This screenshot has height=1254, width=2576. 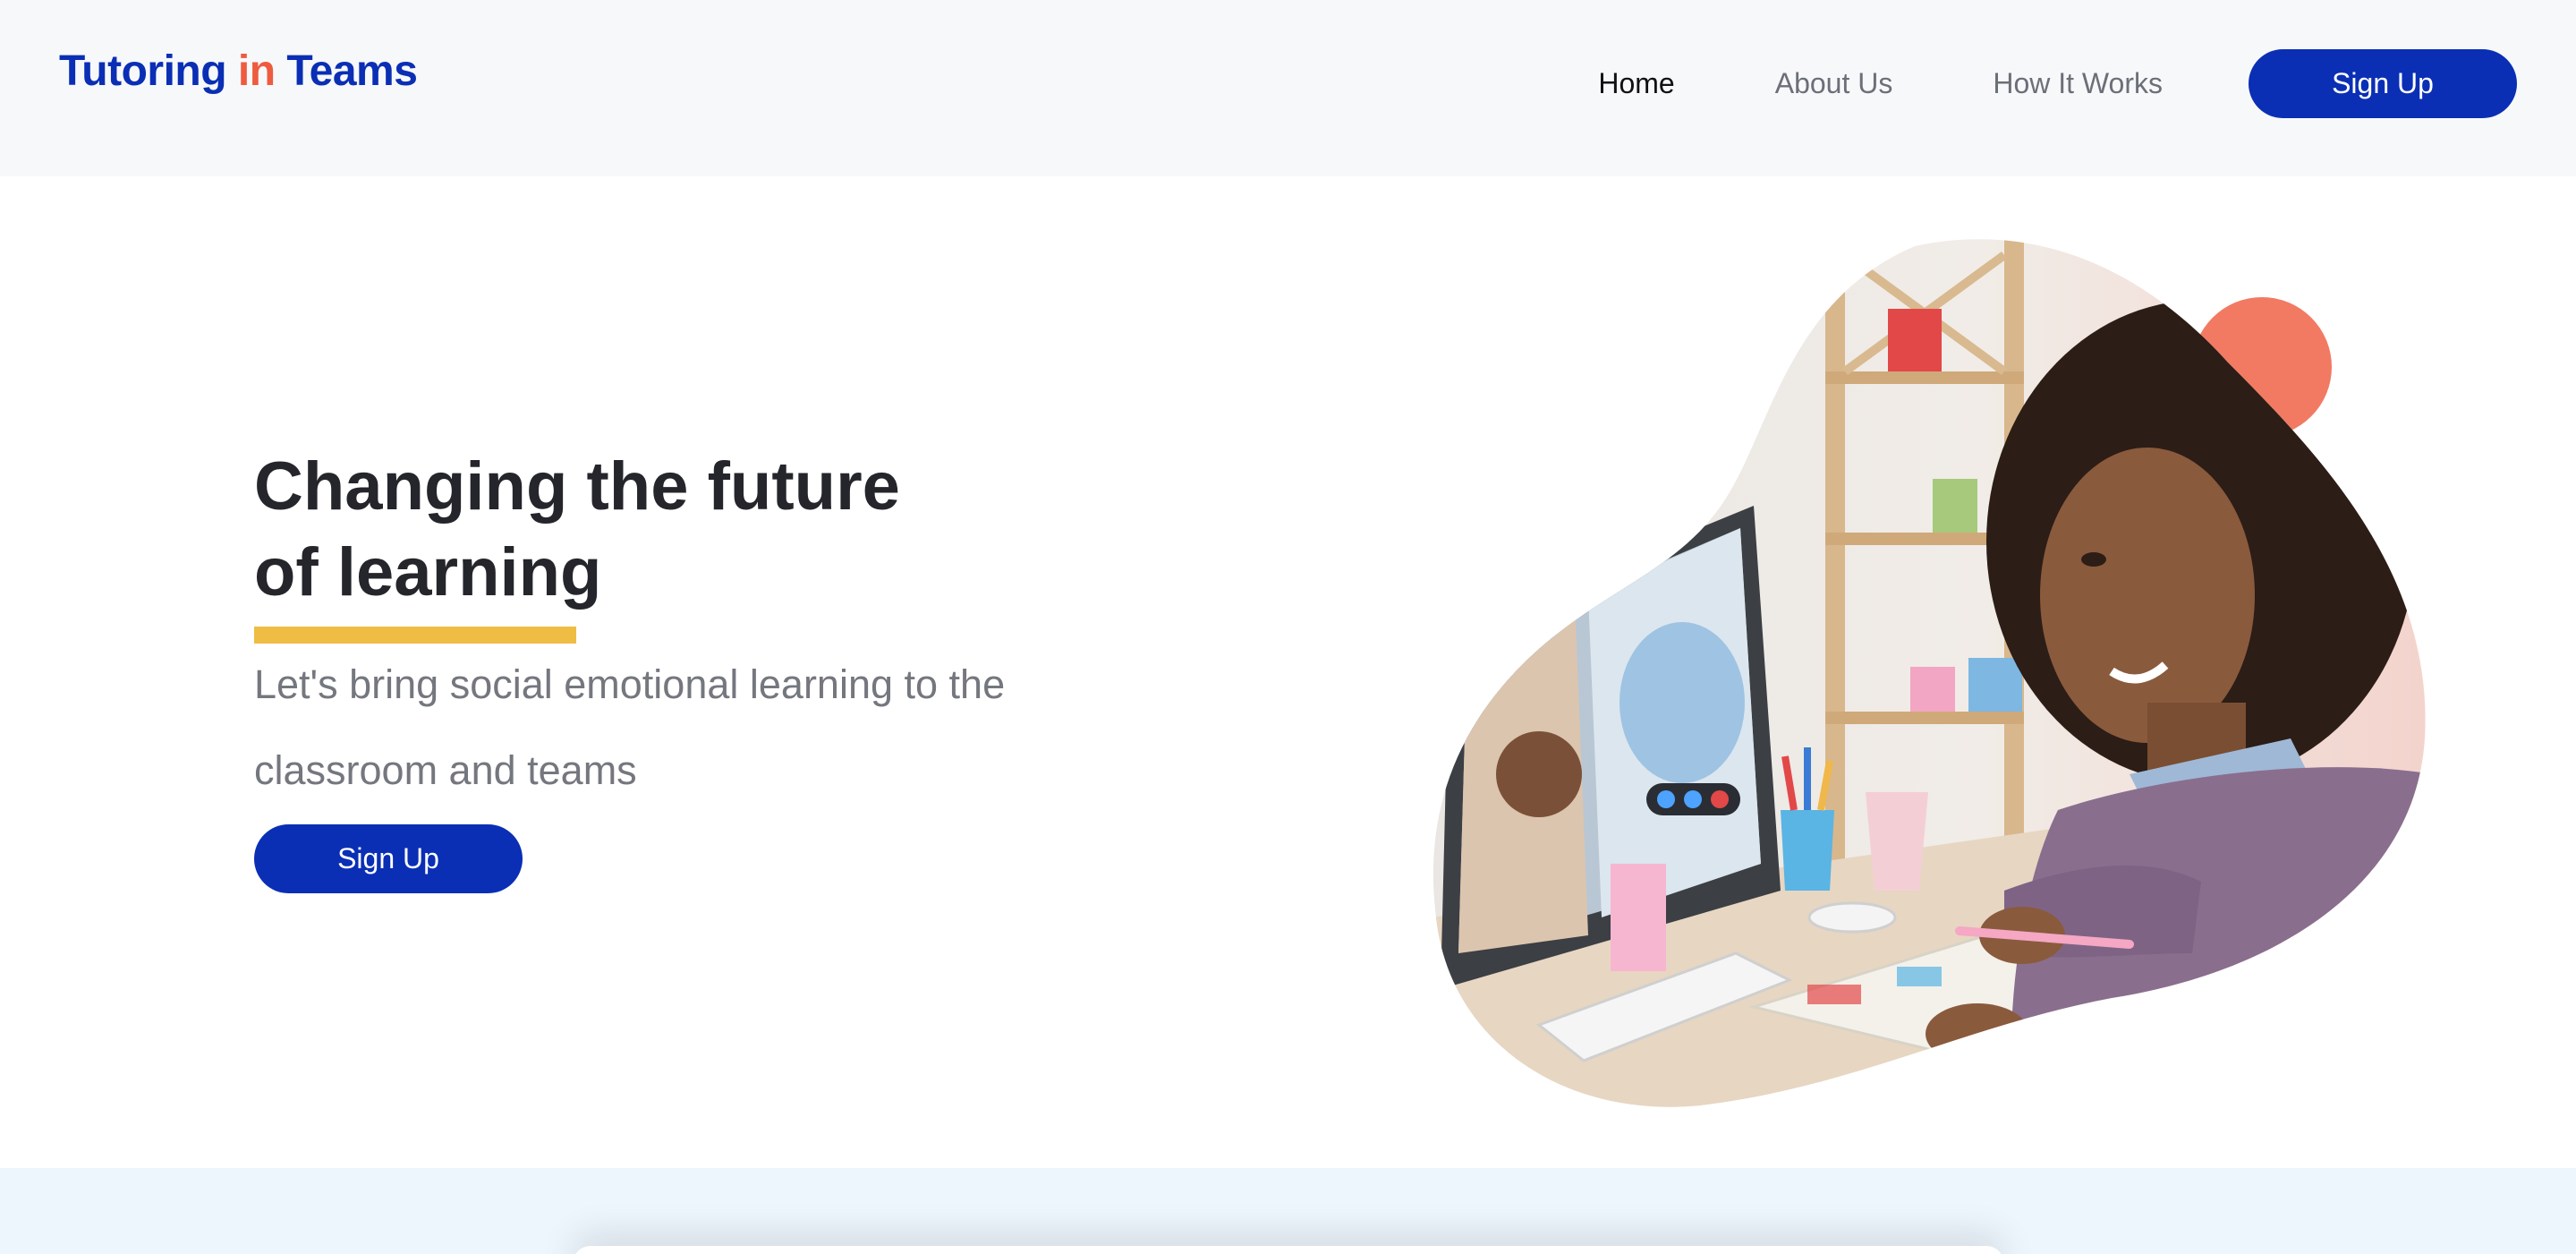 What do you see at coordinates (143, 71) in the screenshot?
I see `logo-text-tutoring: Tutoring` at bounding box center [143, 71].